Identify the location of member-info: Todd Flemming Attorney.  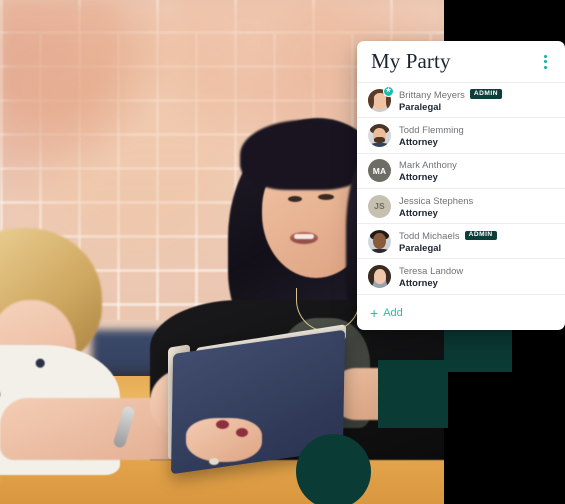
(431, 135).